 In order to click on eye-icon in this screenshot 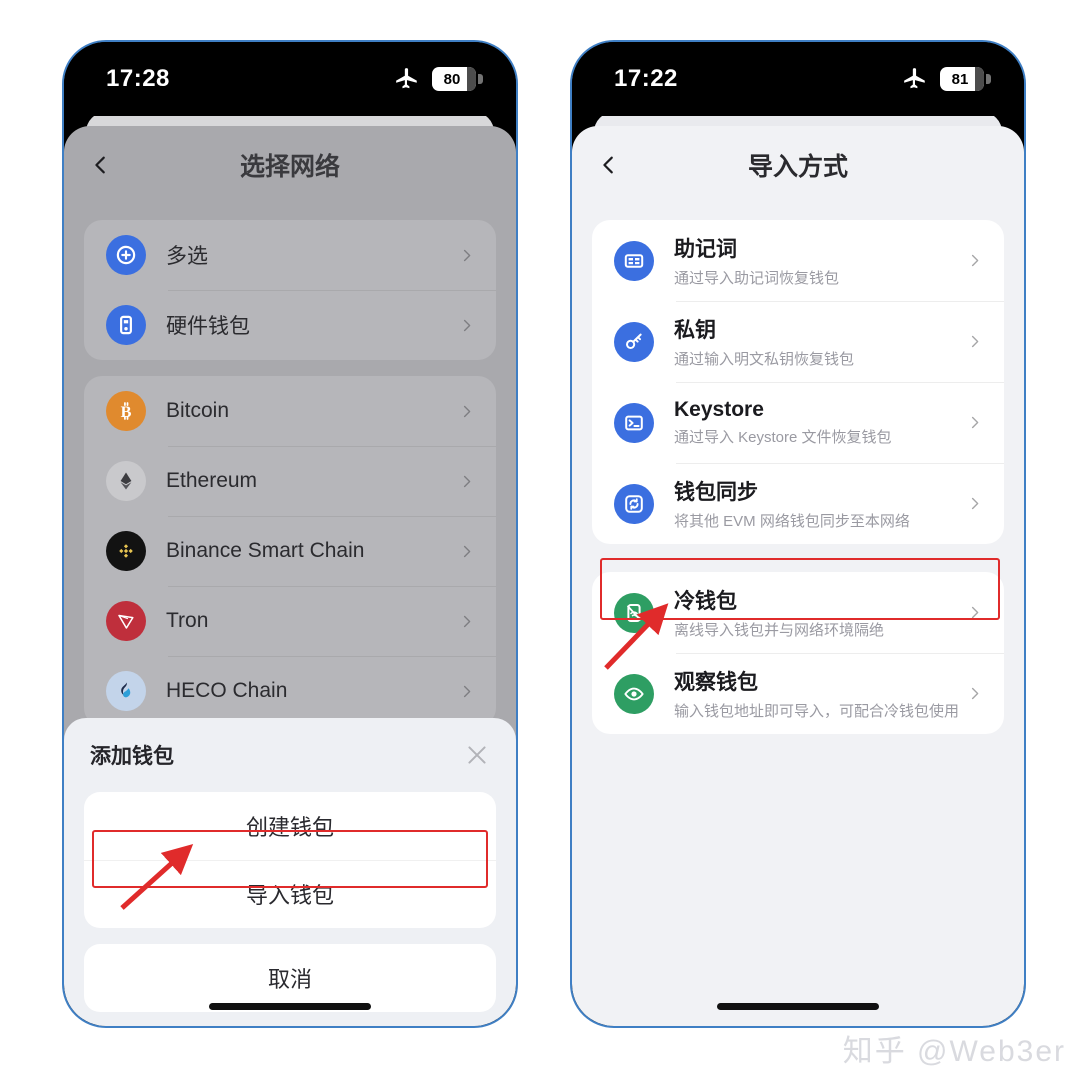, I will do `click(634, 693)`.